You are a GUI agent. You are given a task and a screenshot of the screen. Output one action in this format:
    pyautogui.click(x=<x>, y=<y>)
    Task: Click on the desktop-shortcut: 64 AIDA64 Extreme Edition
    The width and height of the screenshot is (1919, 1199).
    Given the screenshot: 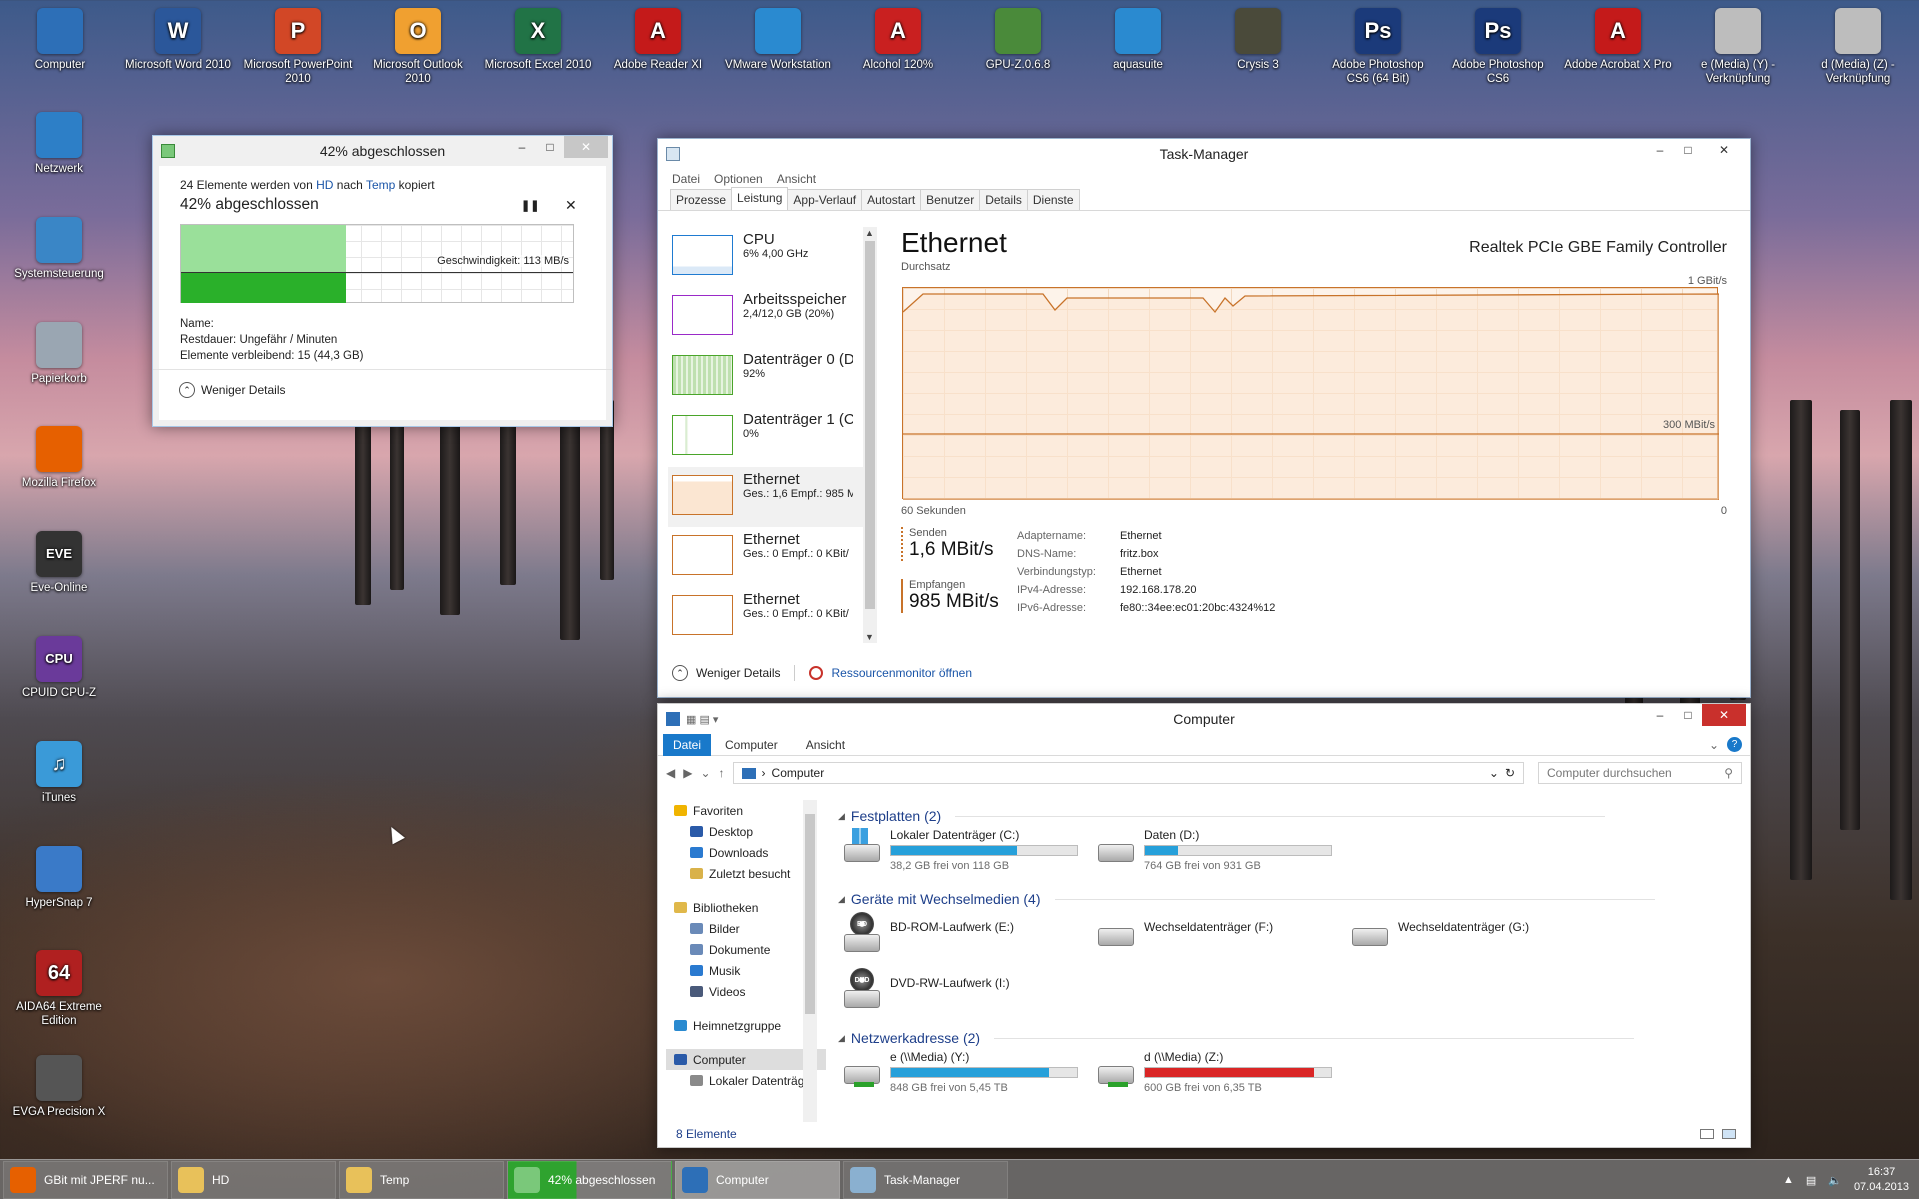 What is the action you would take?
    pyautogui.click(x=59, y=989)
    